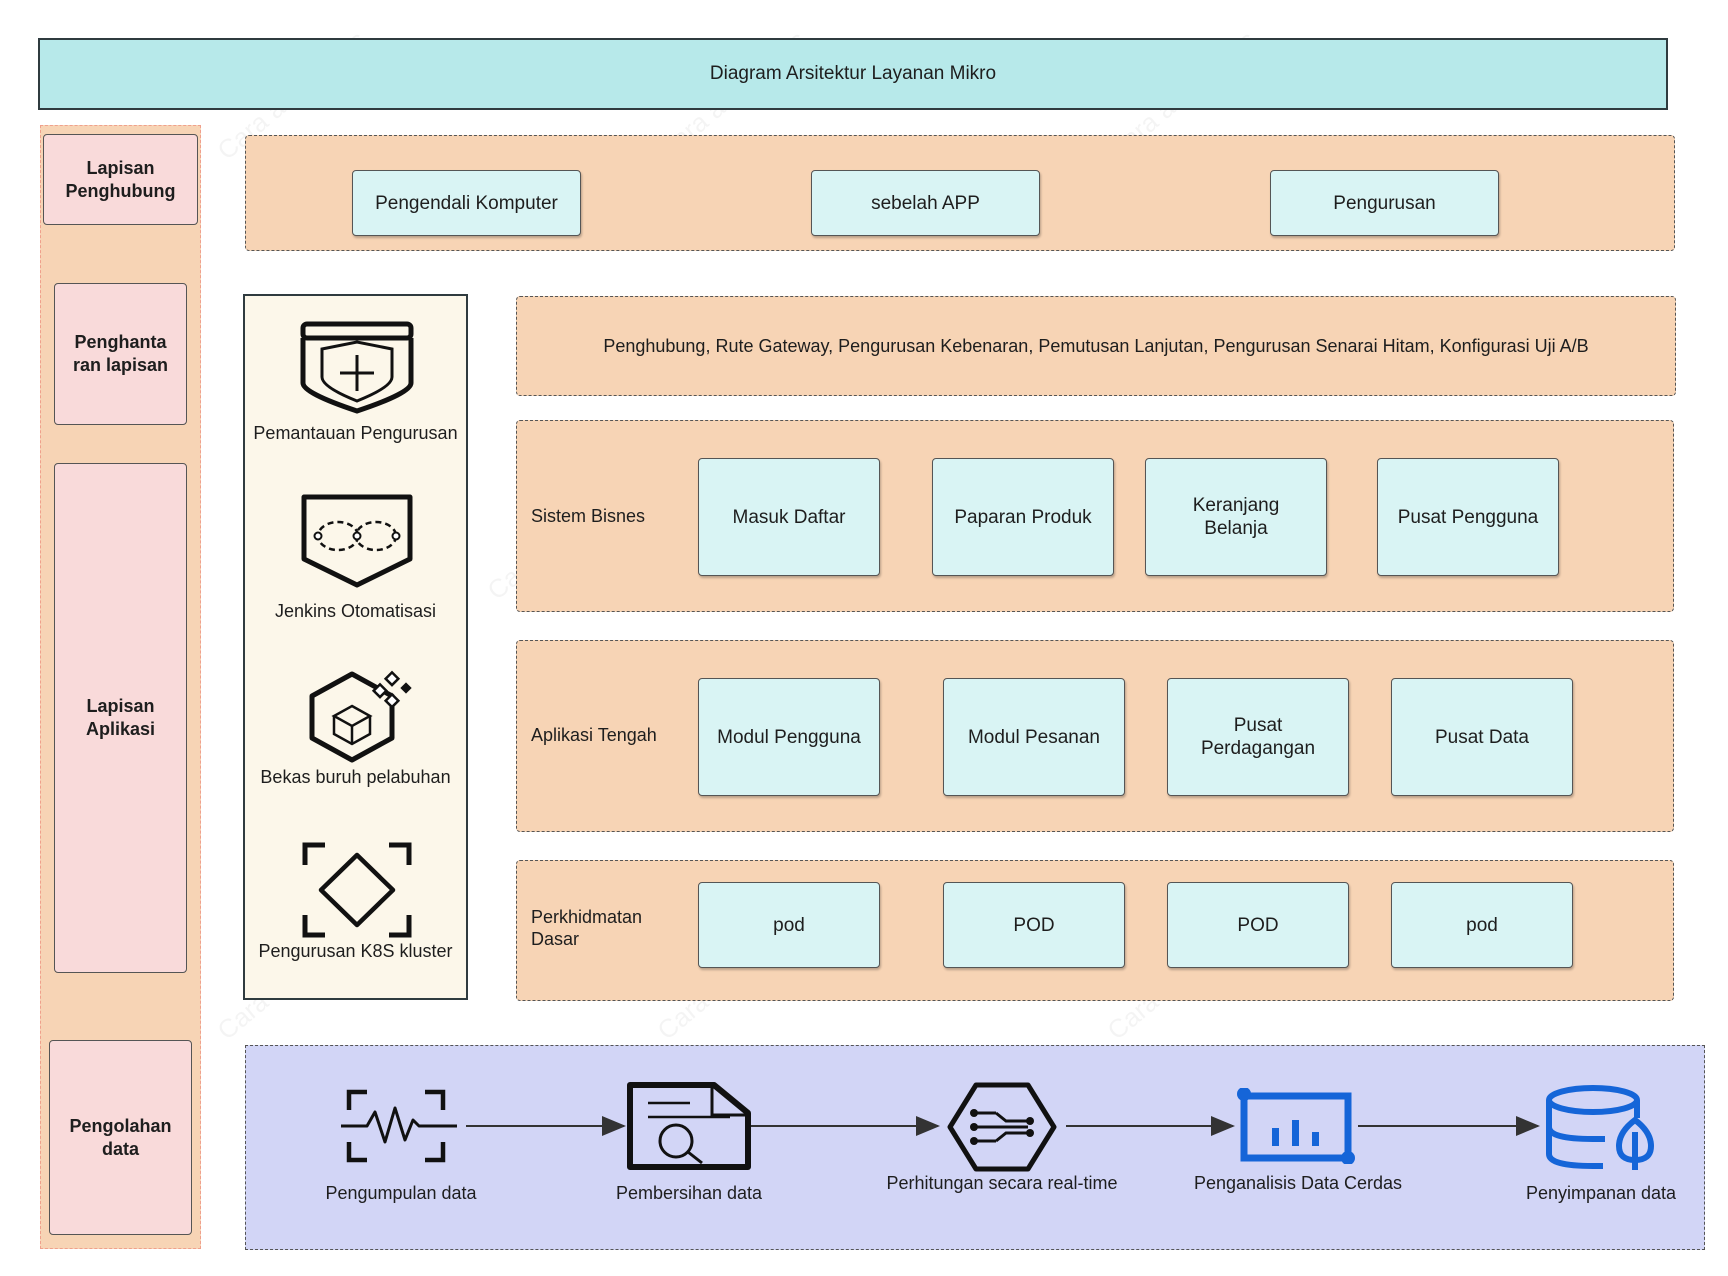 Image resolution: width=1728 pixels, height=1276 pixels. I want to click on layer-label-access: Lapisan Penghubung, so click(120, 179).